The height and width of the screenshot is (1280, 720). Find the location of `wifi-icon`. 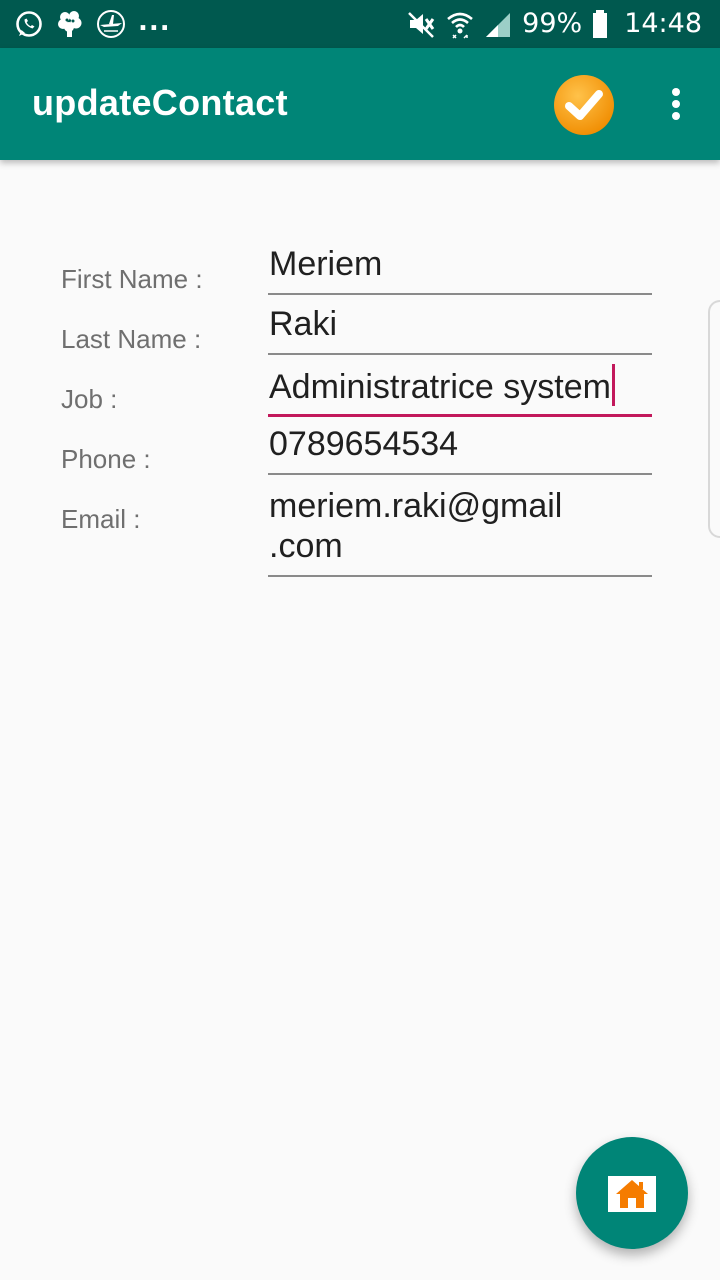

wifi-icon is located at coordinates (460, 24).